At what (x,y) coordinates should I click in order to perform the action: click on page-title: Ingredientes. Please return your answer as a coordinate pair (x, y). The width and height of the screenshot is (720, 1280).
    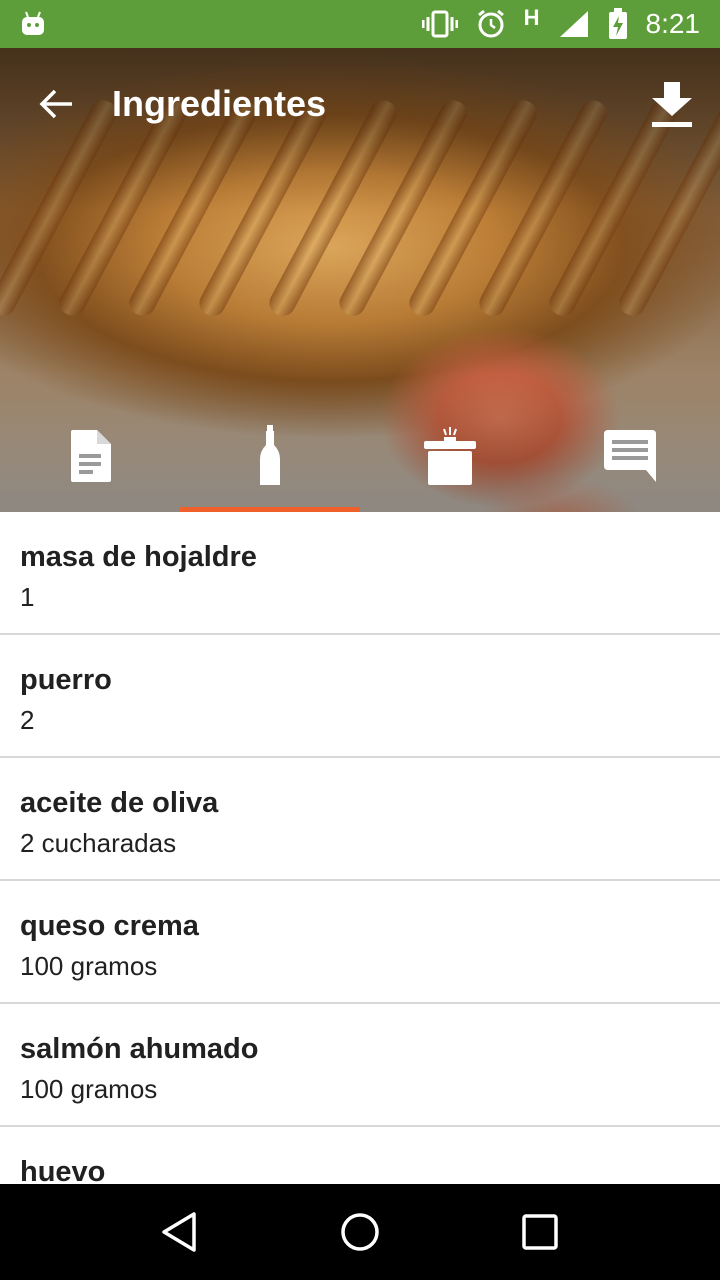
    Looking at the image, I should click on (219, 103).